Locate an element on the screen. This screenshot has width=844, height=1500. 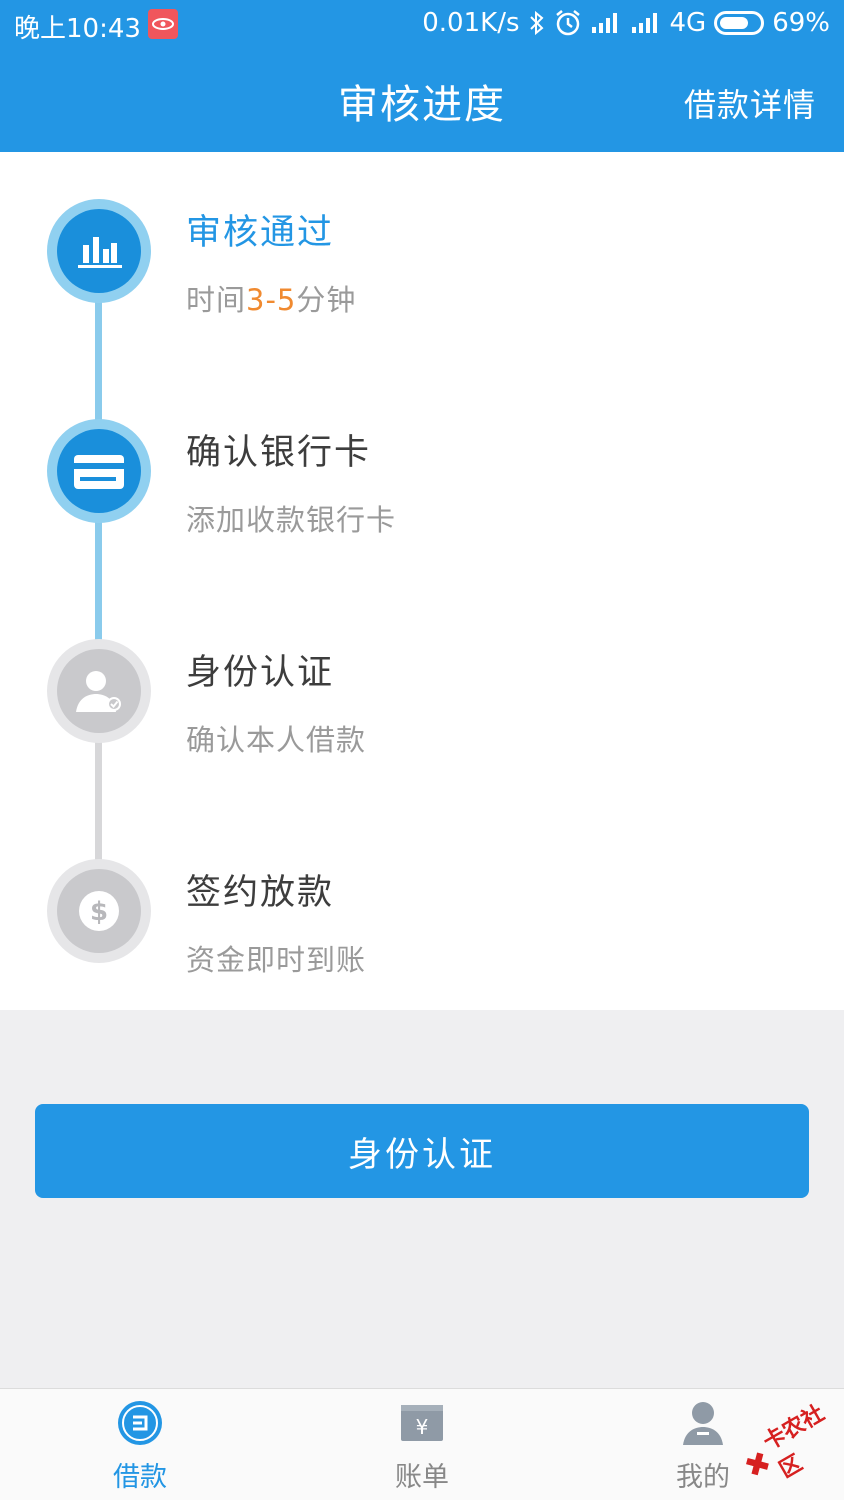
step-2: 确认银行卡 添加收款银行卡 is located at coordinates (291, 481).